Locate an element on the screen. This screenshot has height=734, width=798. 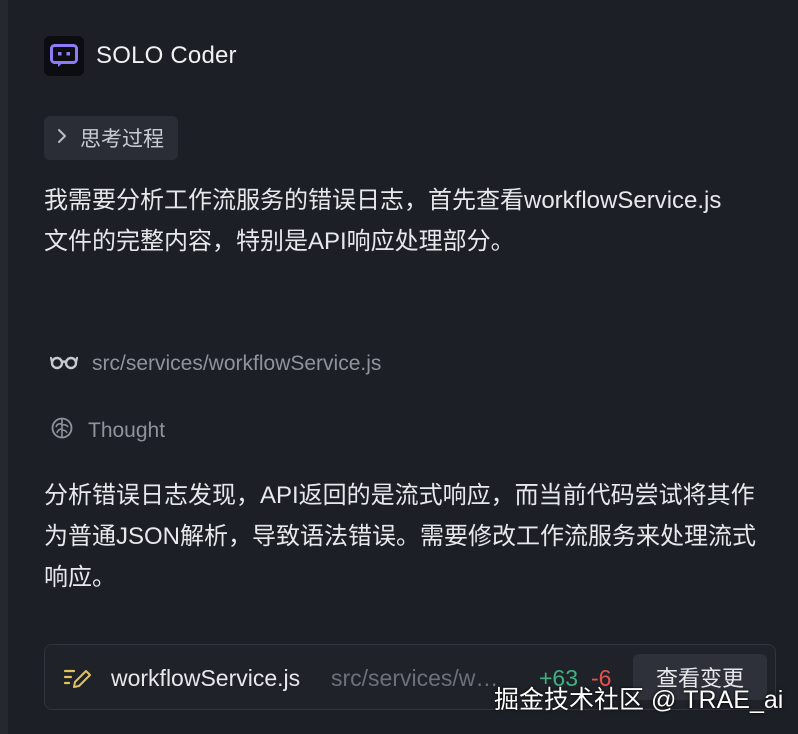
changed-file-name: workflowService.js is located at coordinates (205, 678).